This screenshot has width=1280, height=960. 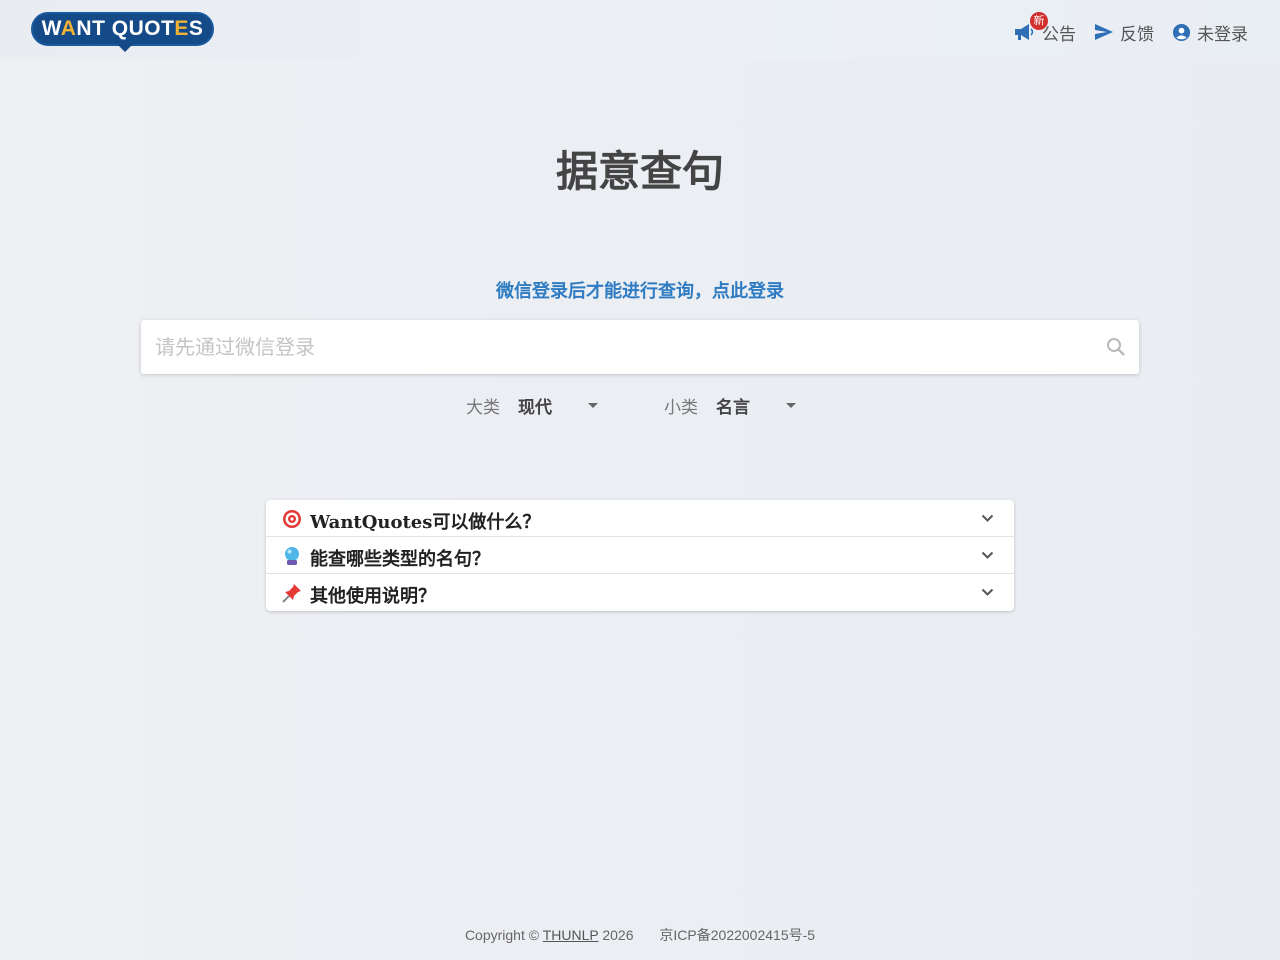 I want to click on wechat-login-link: 微信登录后才能进行查询，点此登录, so click(x=640, y=290).